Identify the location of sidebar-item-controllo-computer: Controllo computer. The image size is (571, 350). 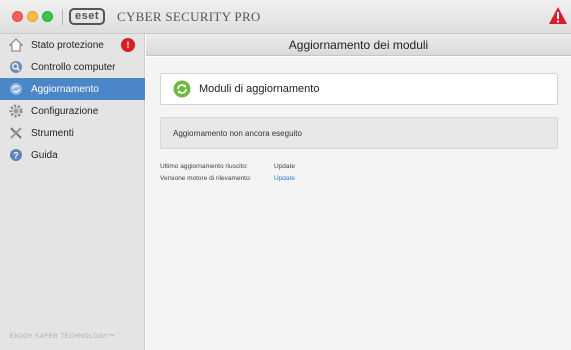
(72, 67).